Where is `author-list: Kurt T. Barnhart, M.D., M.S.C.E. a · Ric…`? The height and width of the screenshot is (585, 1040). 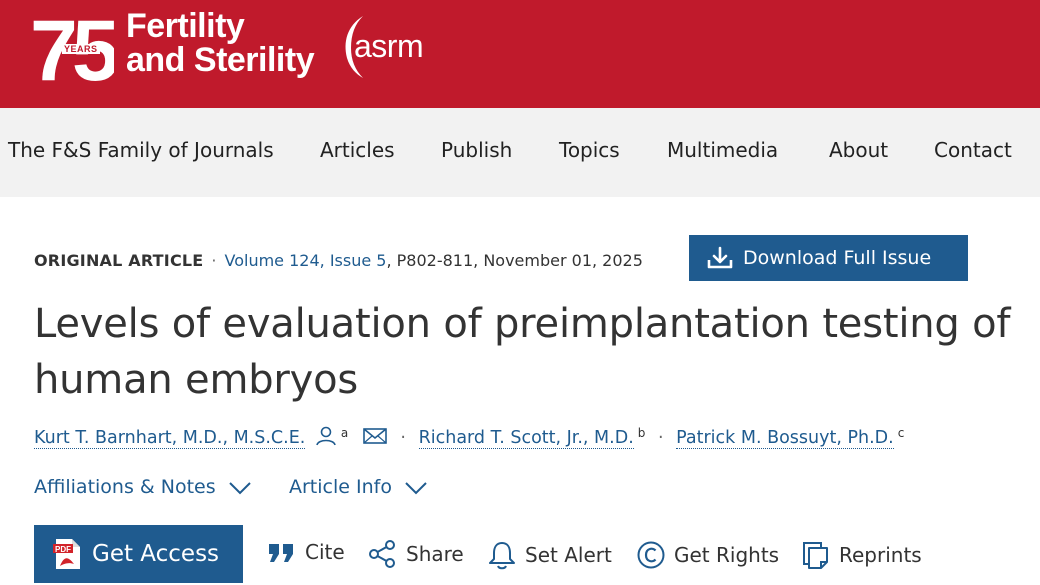 author-list: Kurt T. Barnhart, M.D., M.S.C.E. a · Ric… is located at coordinates (469, 437).